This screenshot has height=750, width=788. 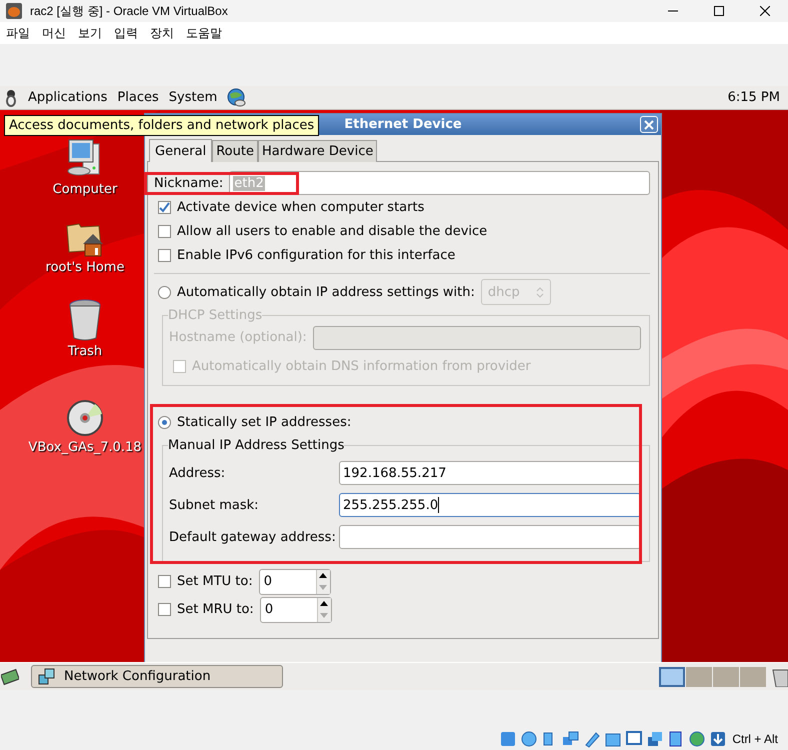 I want to click on group-title: Manual IP Address Settings, so click(x=256, y=446).